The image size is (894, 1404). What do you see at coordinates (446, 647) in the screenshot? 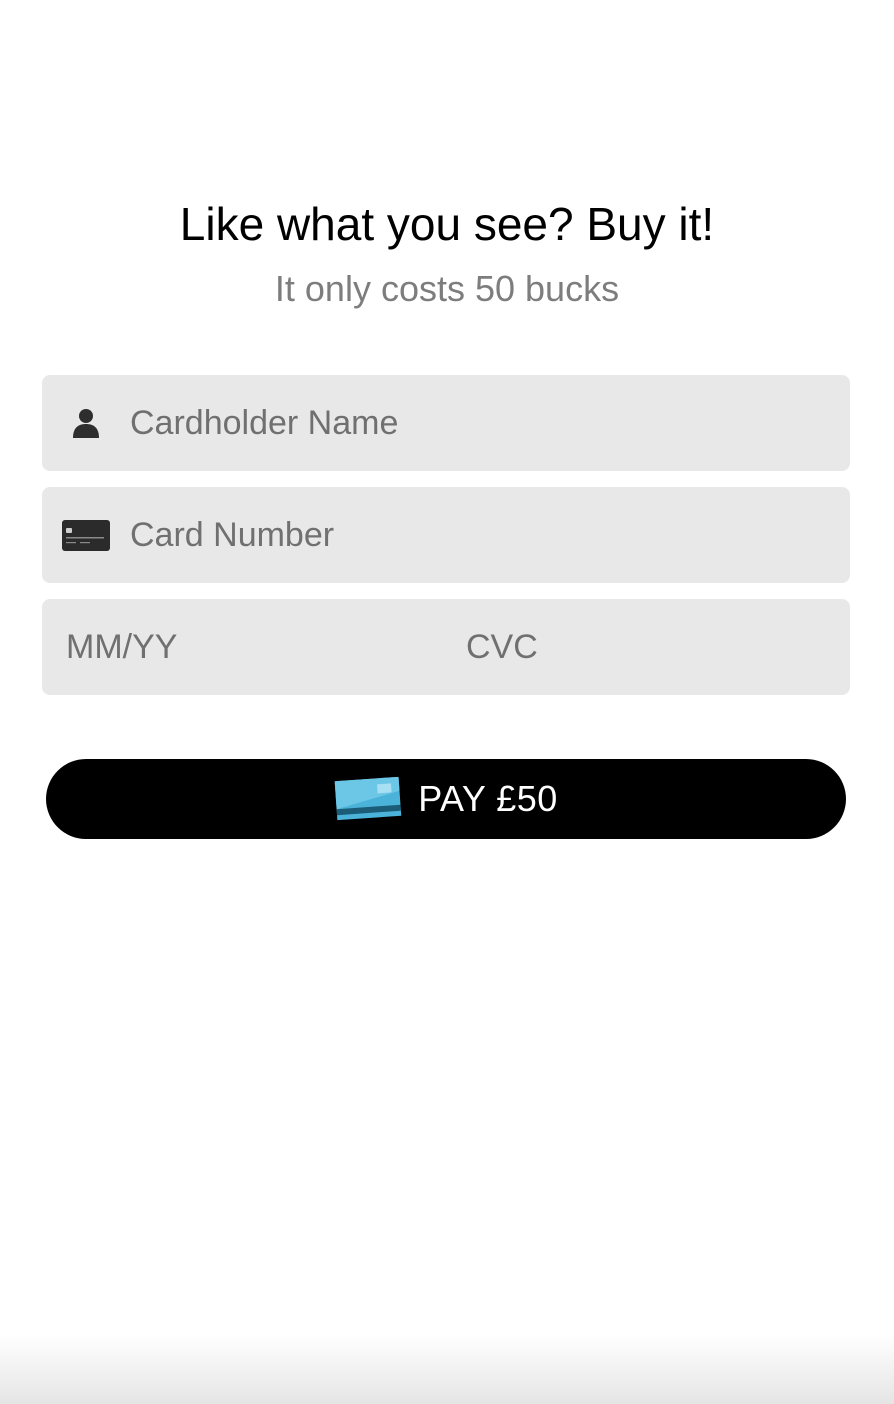
I see `expiry-cvc-field` at bounding box center [446, 647].